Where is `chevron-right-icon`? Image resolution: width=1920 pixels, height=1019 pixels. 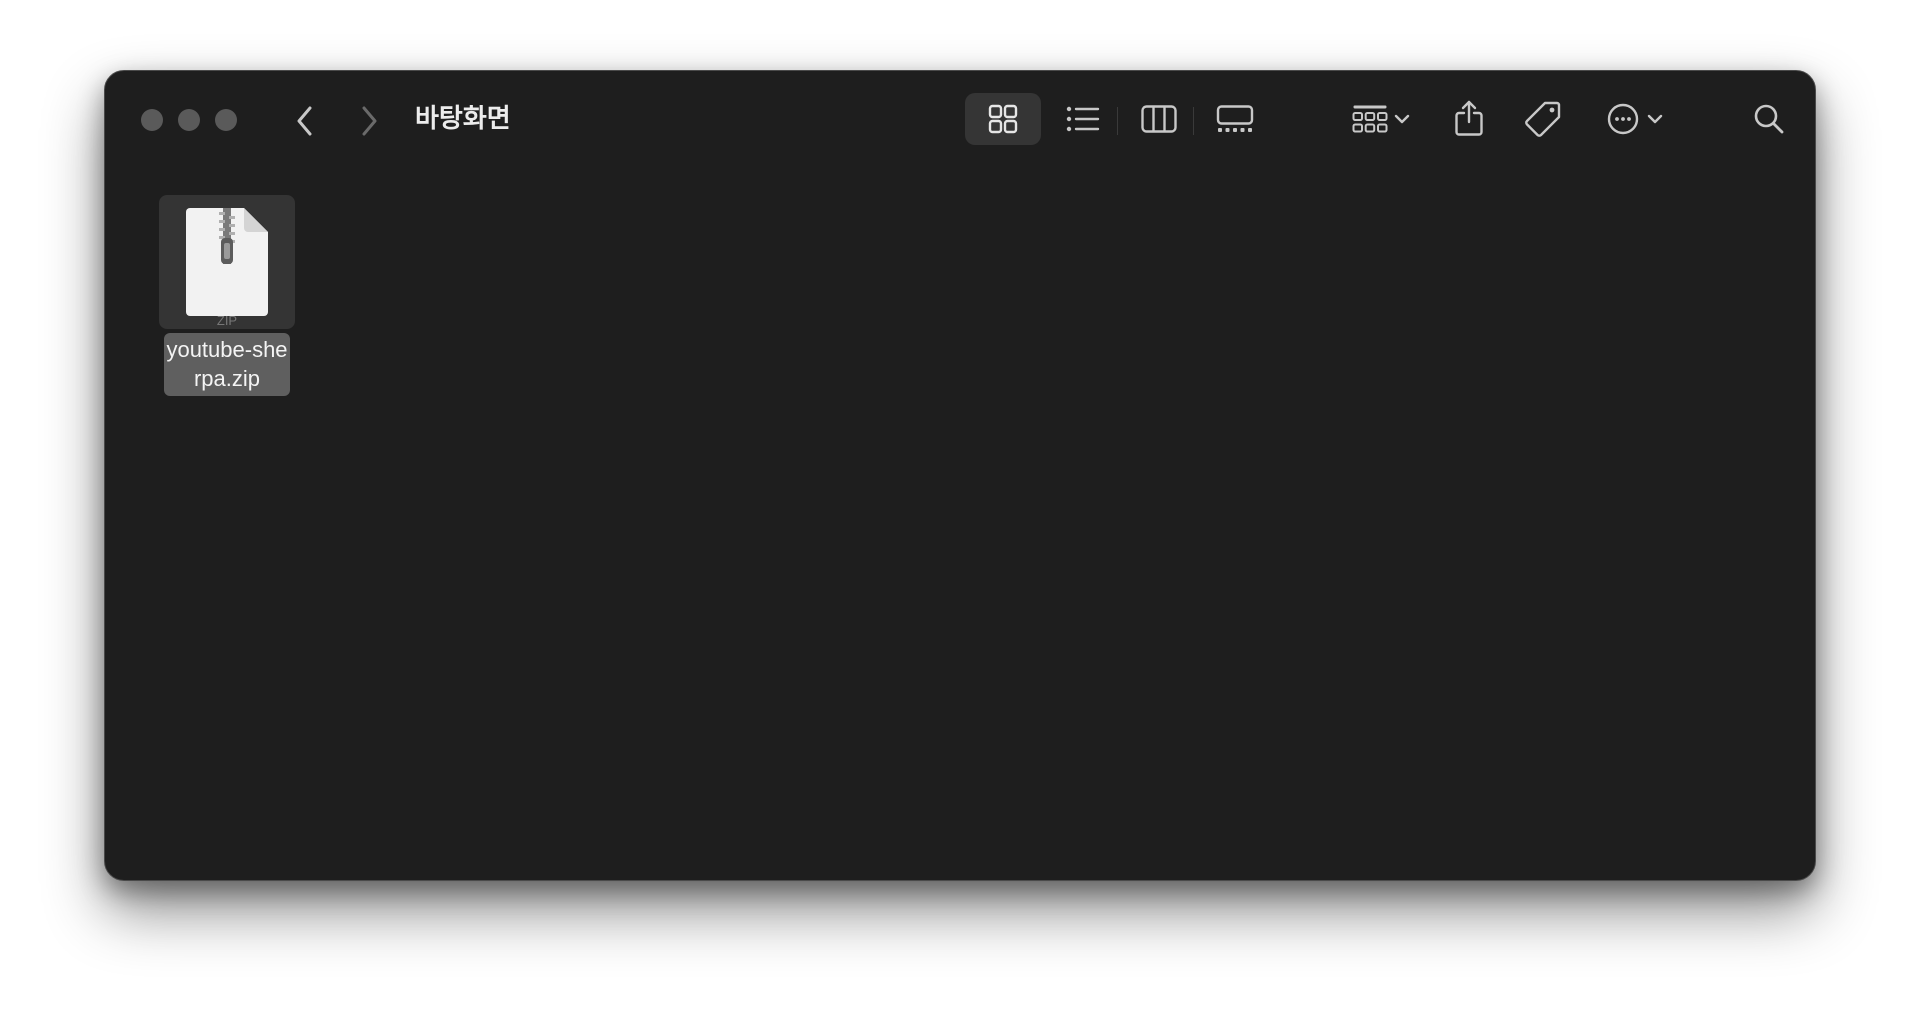
chevron-right-icon is located at coordinates (369, 121).